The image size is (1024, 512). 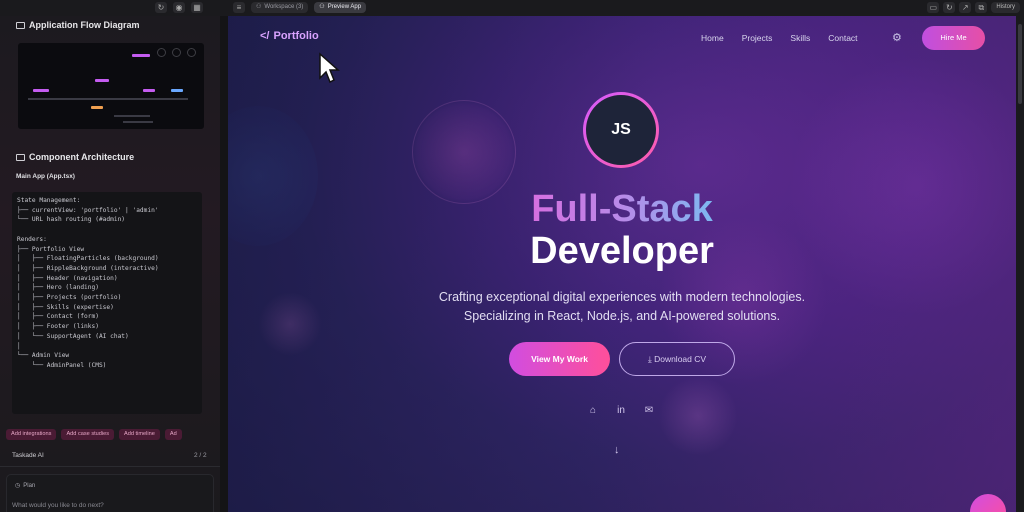 I want to click on settings-icon: ⚙, so click(x=897, y=37).